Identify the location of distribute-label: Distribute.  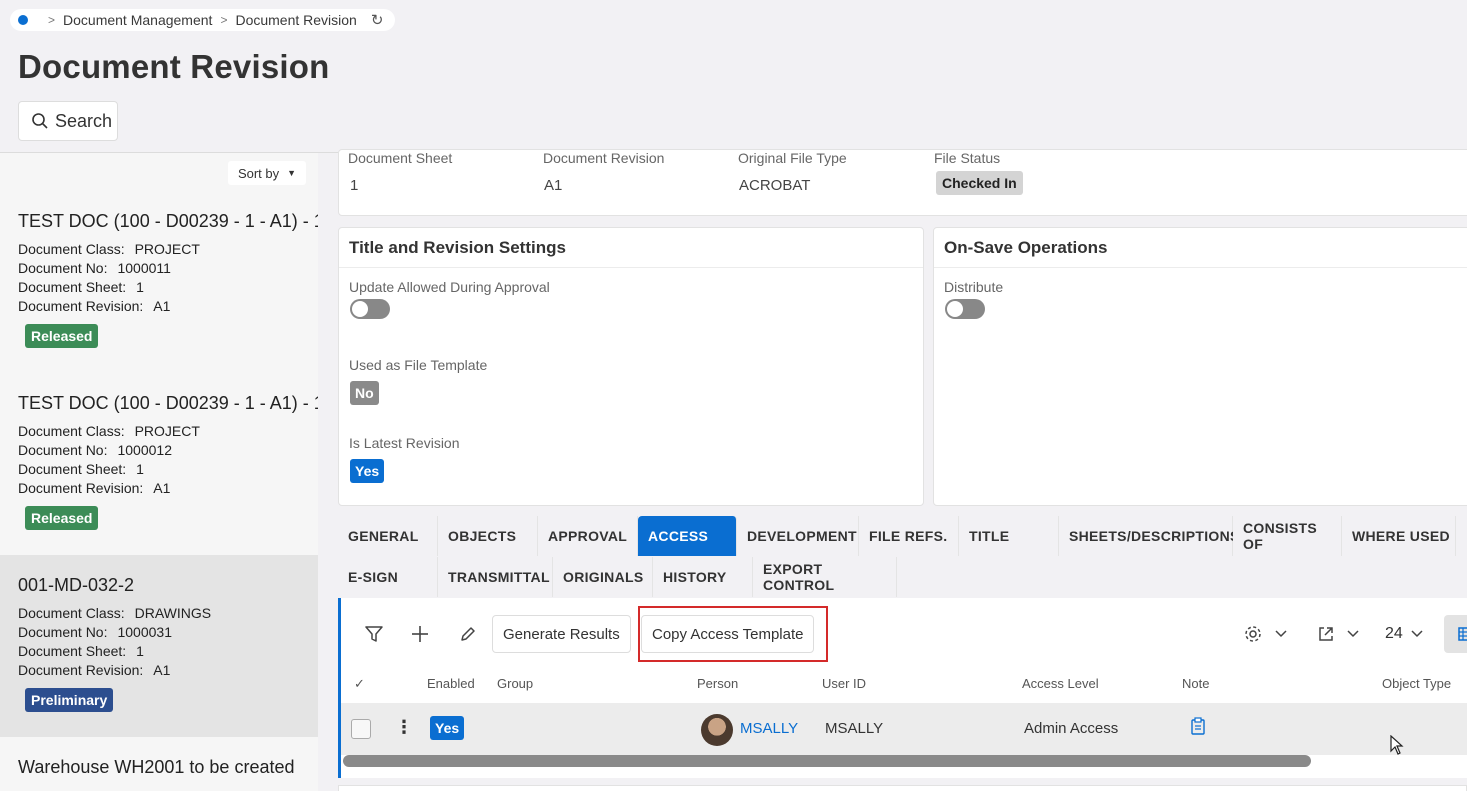
(974, 287).